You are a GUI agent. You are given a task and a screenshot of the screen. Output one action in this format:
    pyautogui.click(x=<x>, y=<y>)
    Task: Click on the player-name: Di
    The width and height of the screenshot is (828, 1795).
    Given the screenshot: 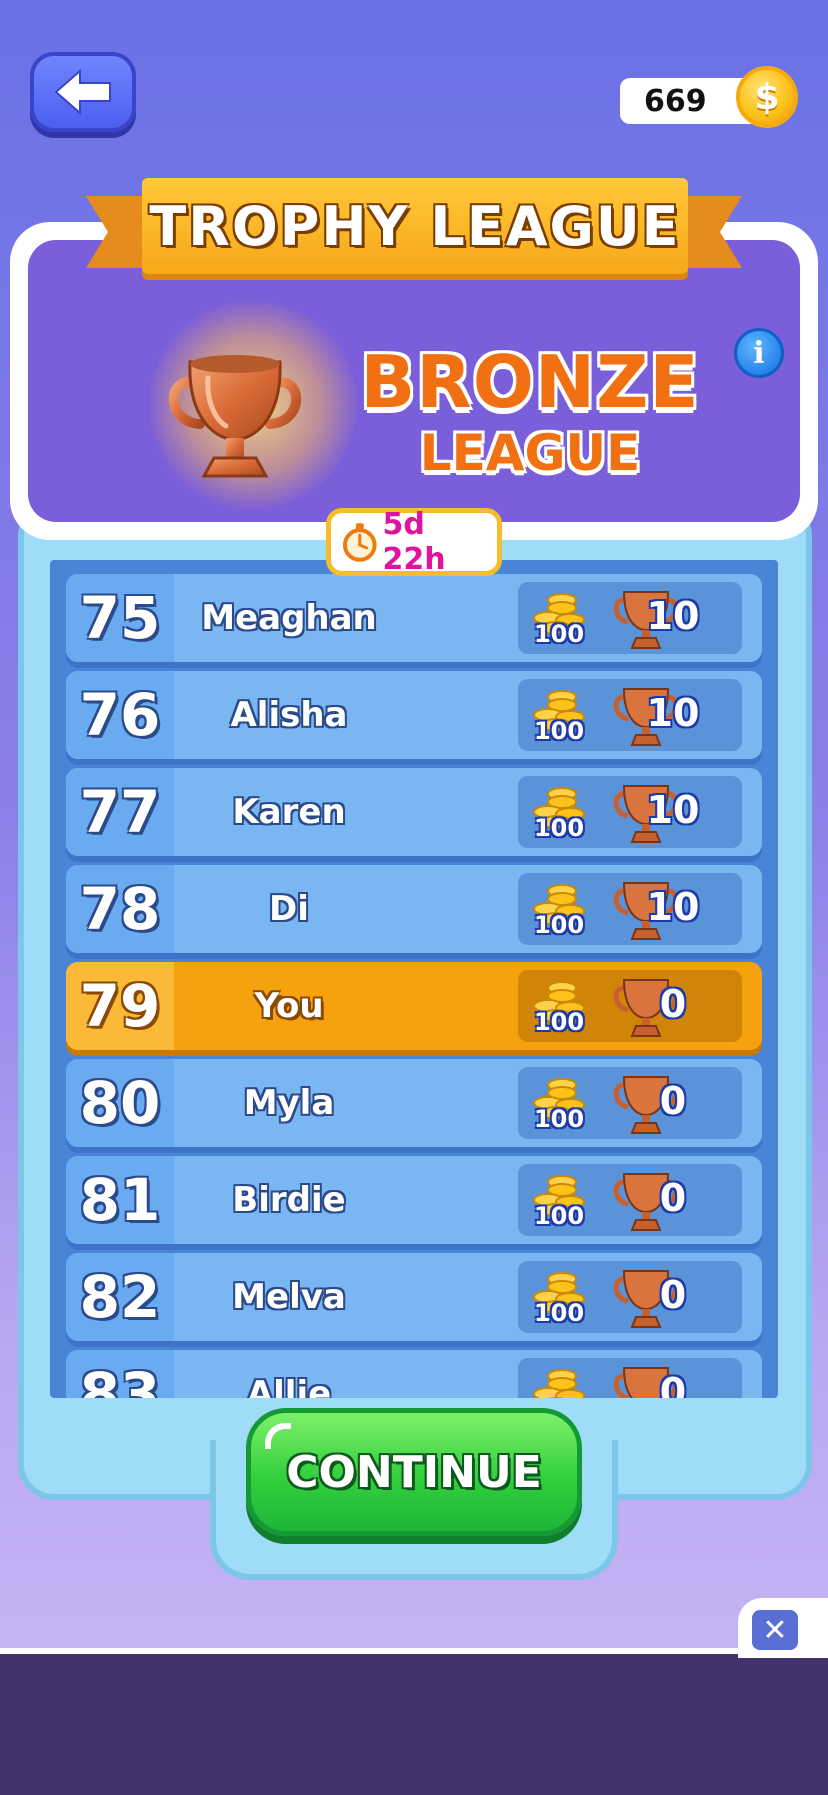 What is the action you would take?
    pyautogui.click(x=289, y=909)
    